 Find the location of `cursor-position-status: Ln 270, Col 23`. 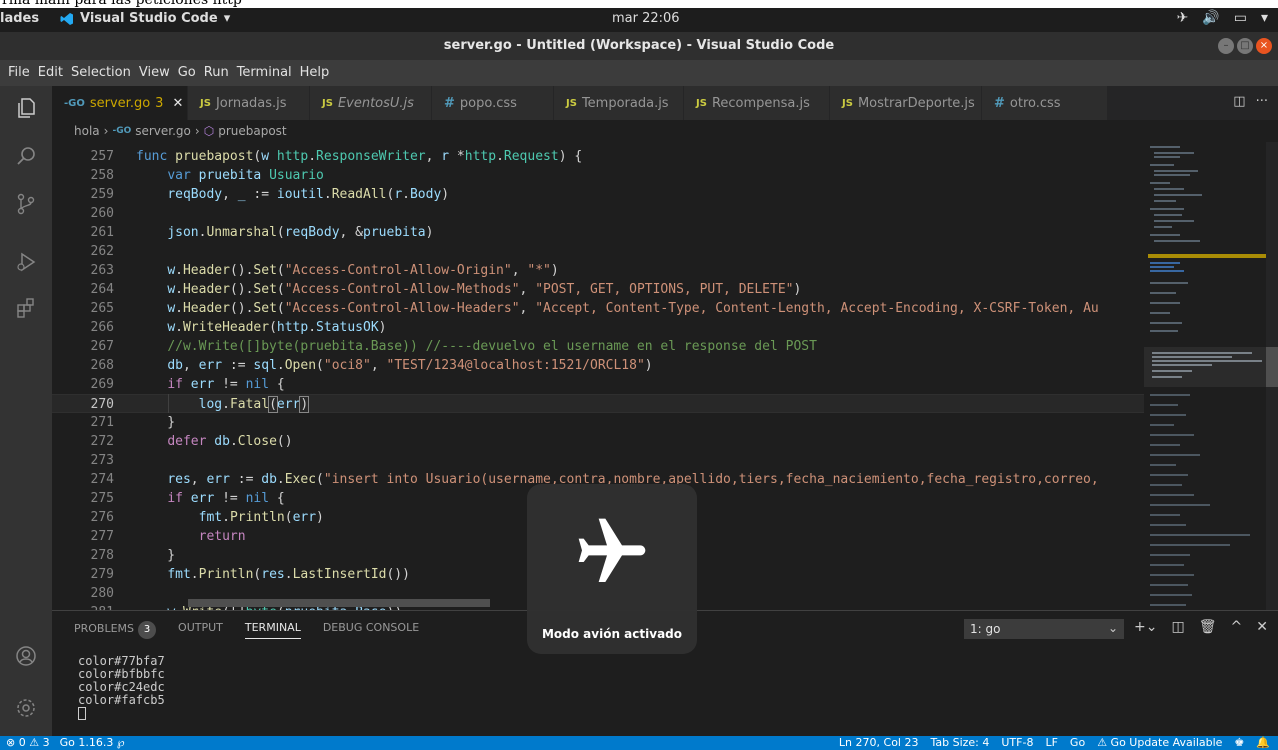

cursor-position-status: Ln 270, Col 23 is located at coordinates (879, 743).